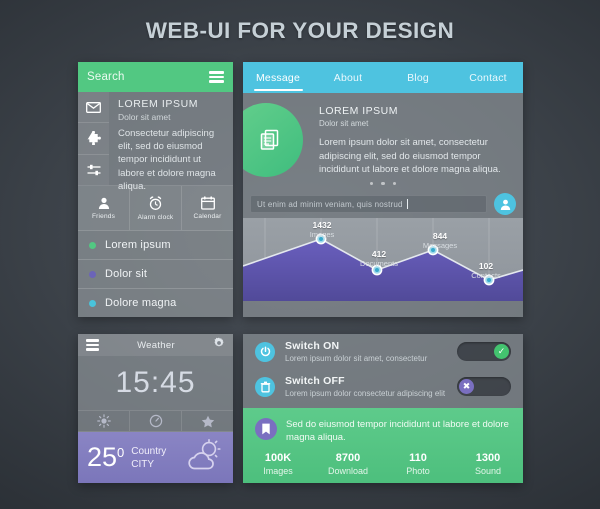 The image size is (600, 509). I want to click on search-input: Search, so click(106, 77).